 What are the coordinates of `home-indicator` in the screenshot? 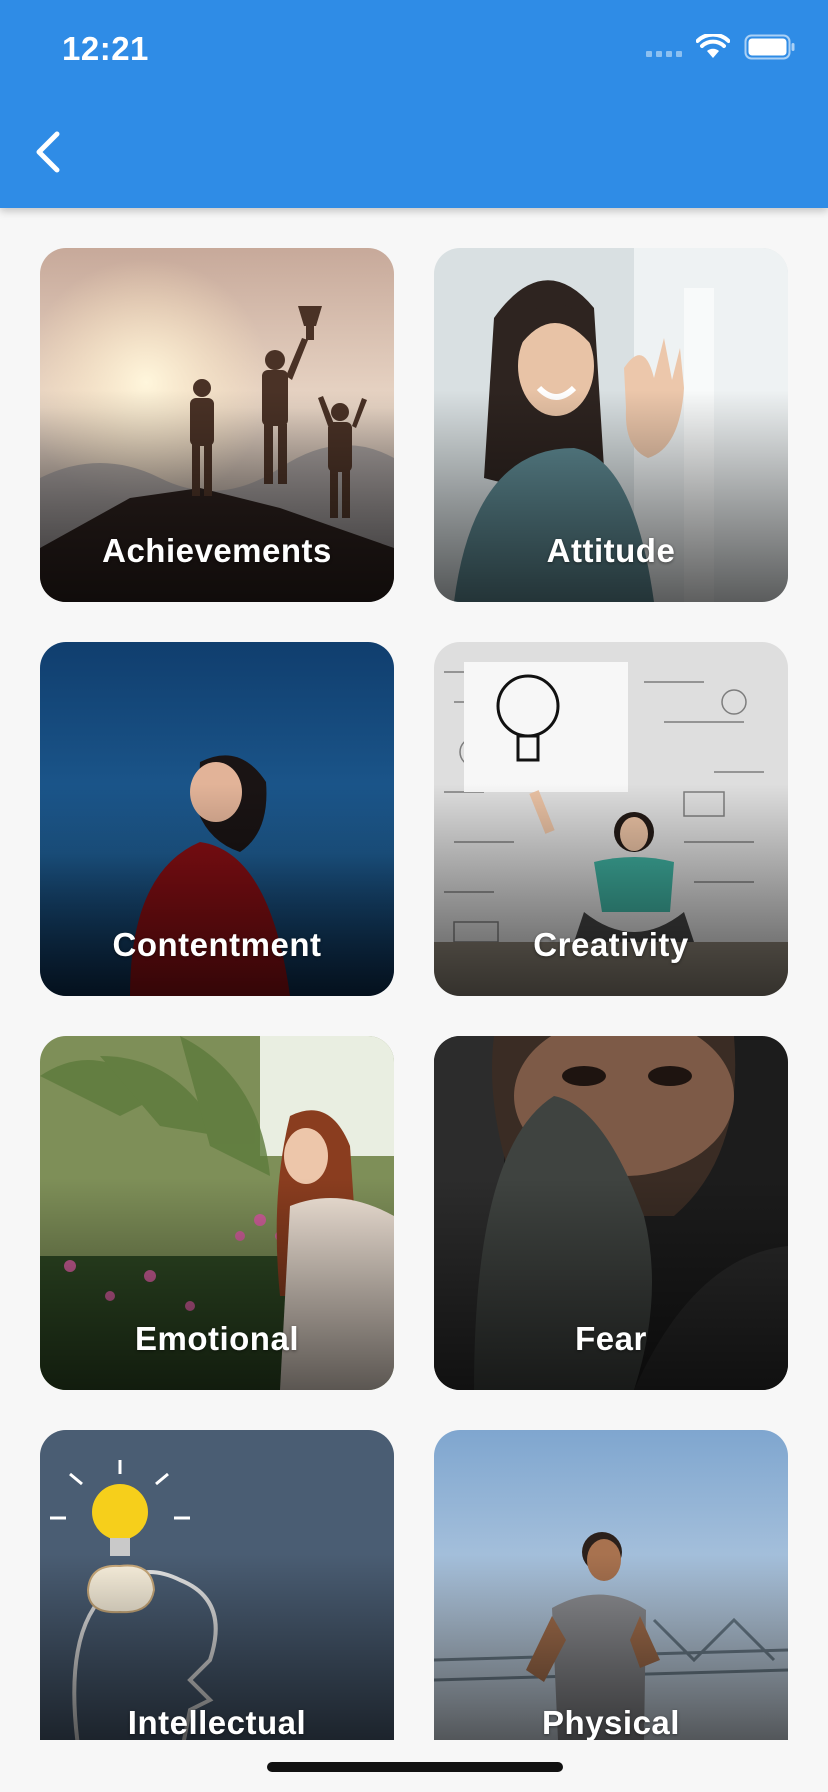 It's located at (415, 1767).